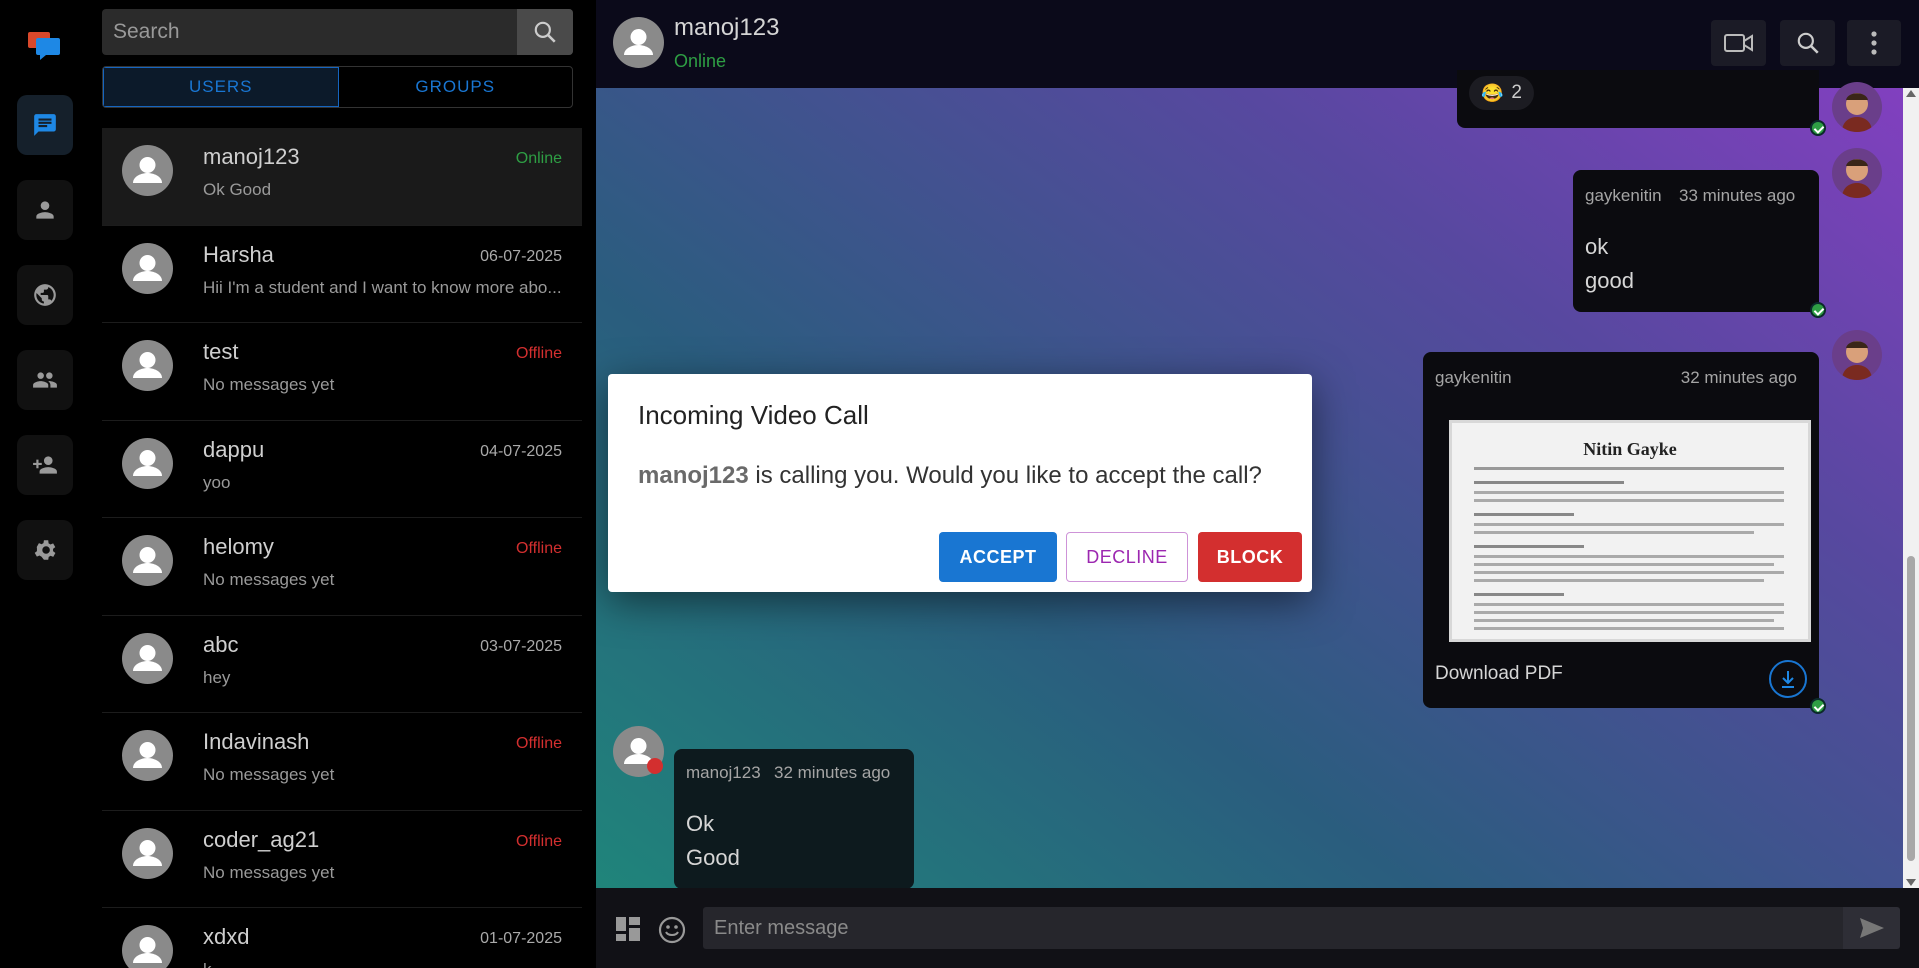  I want to click on chat-icon, so click(45, 125).